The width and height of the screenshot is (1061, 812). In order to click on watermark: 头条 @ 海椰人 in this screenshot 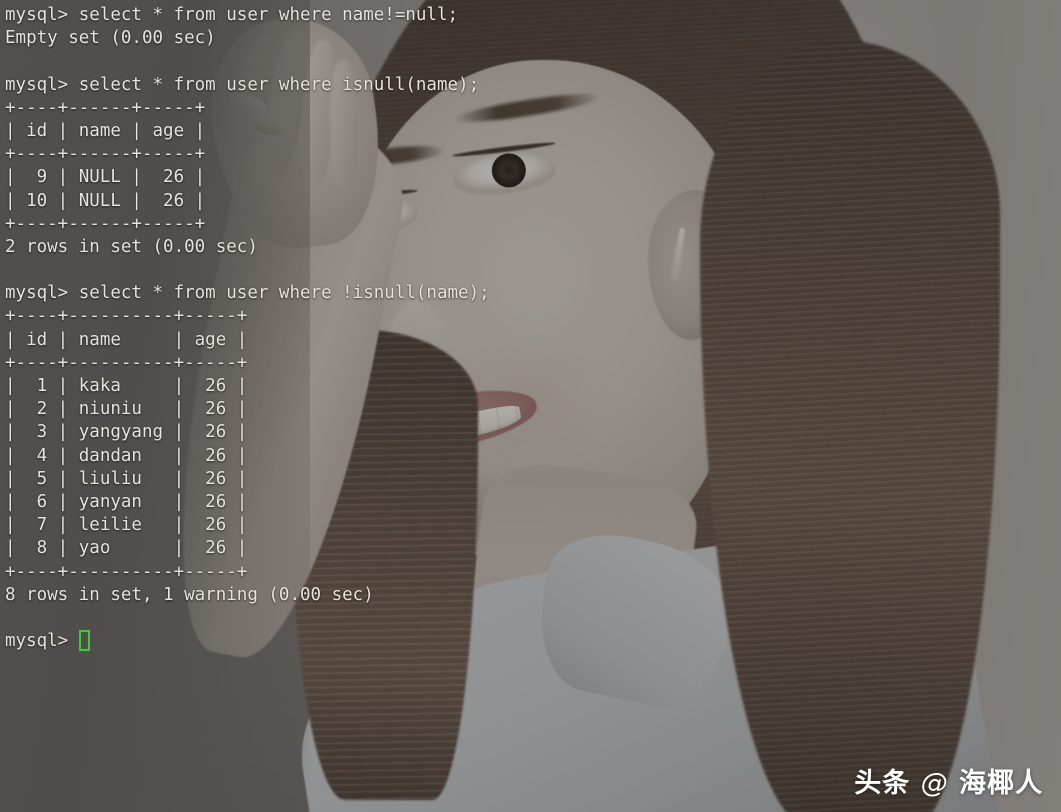, I will do `click(948, 780)`.